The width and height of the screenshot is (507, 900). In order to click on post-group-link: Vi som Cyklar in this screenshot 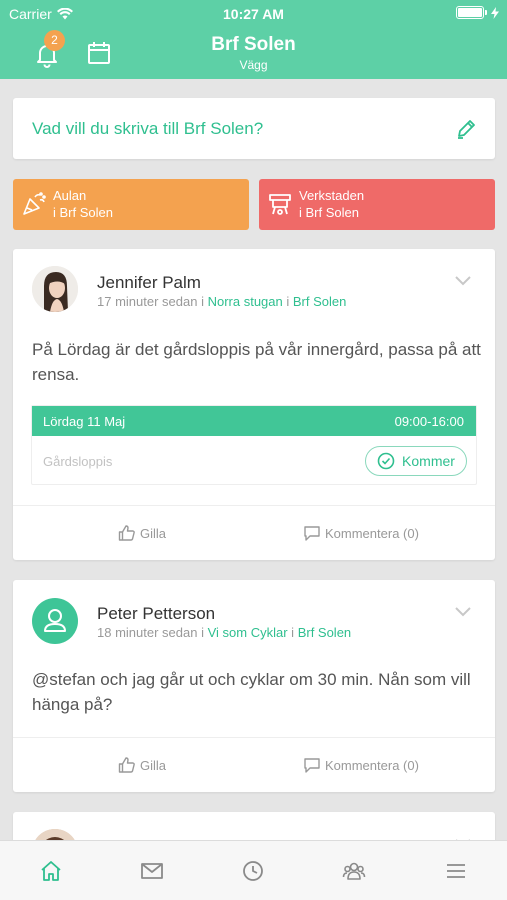, I will do `click(248, 632)`.